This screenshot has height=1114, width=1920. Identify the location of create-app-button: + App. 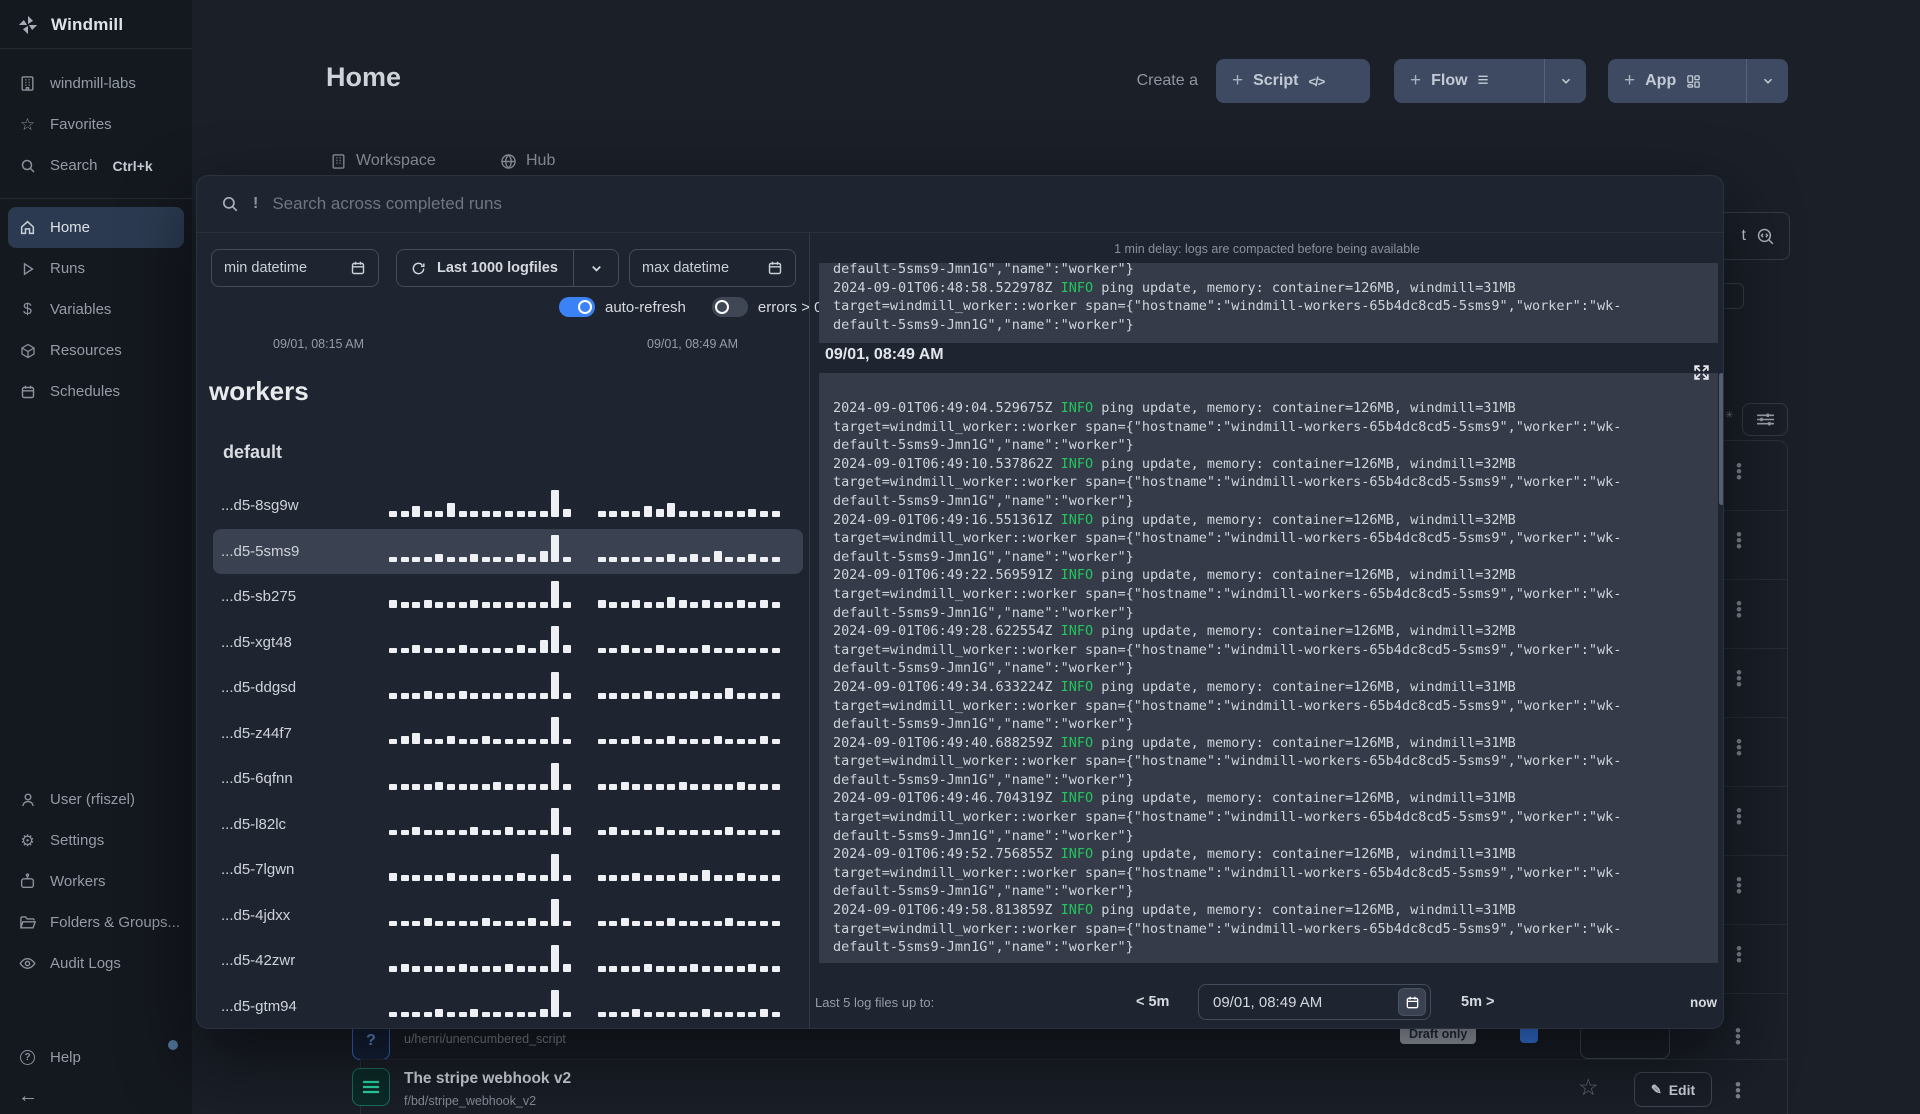
(1698, 81).